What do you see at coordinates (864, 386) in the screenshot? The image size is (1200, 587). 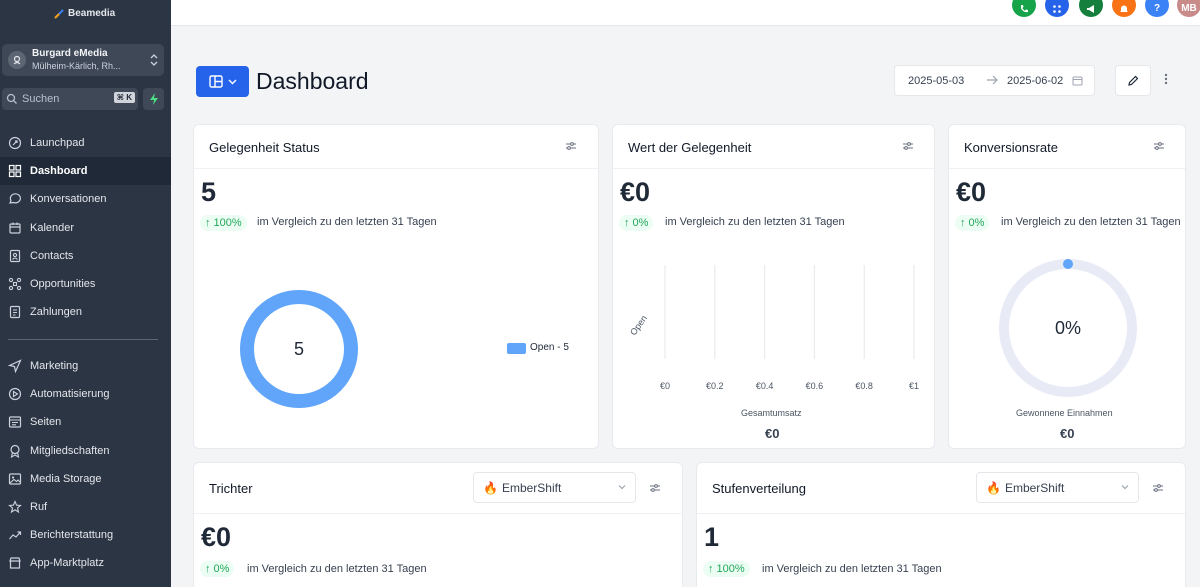 I see `x-tick-label: €0.8` at bounding box center [864, 386].